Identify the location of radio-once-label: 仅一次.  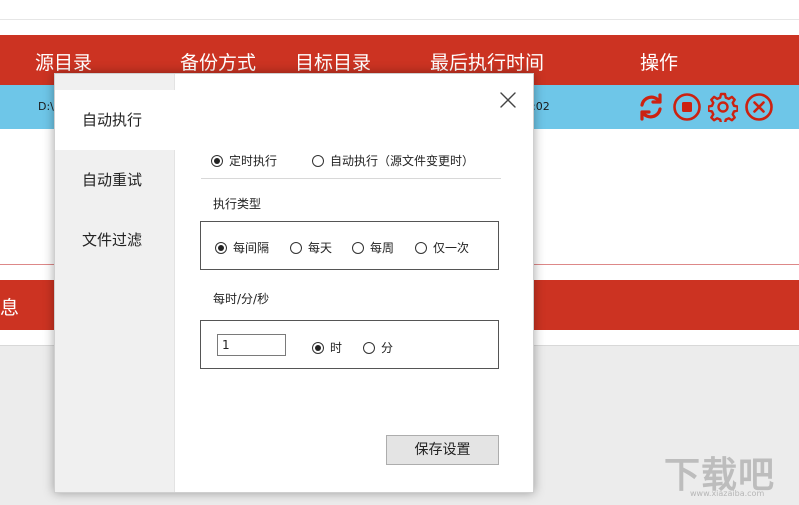
(451, 248).